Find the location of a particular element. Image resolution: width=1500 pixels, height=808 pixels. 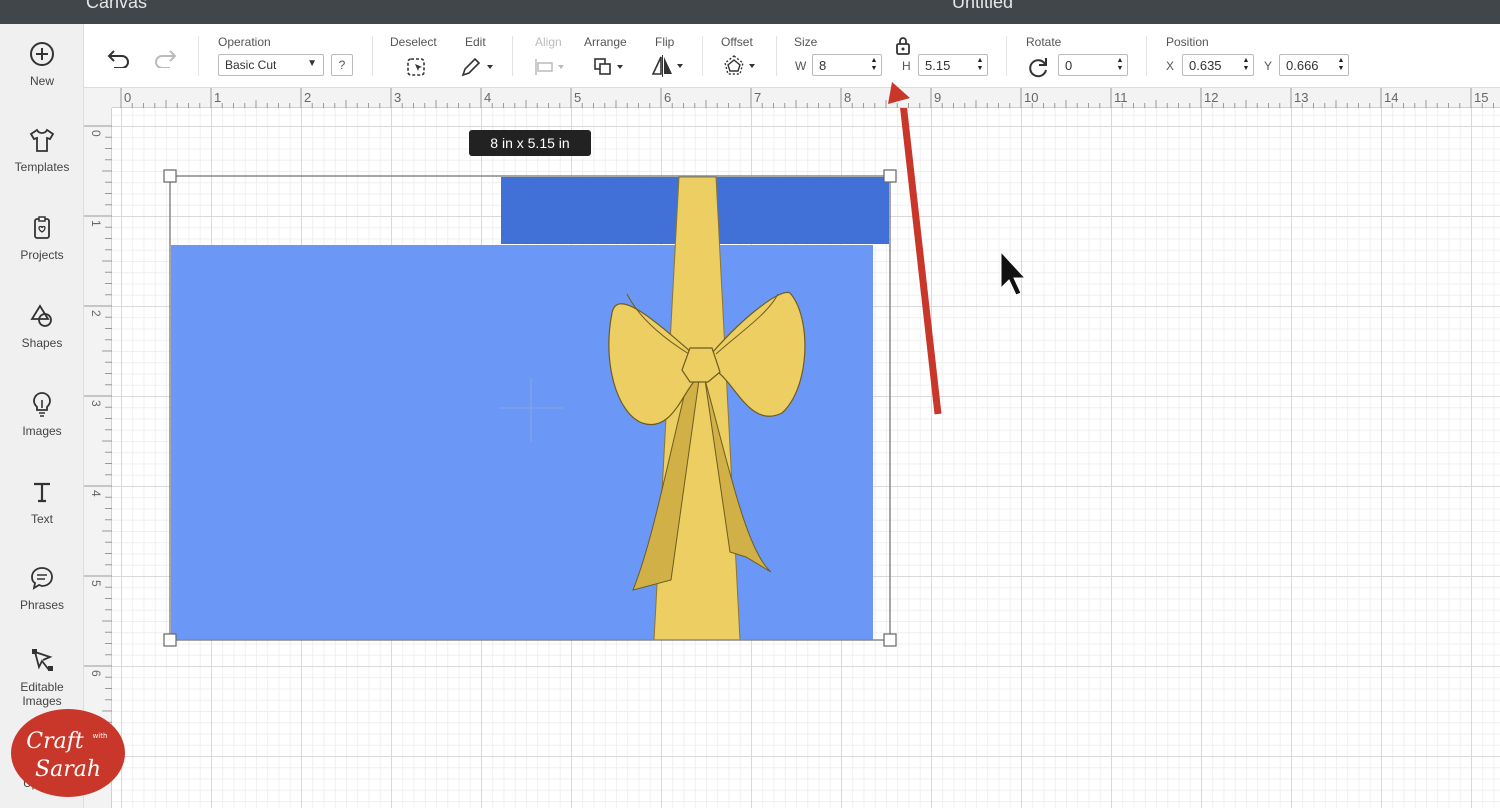

width-stepper-icon: ▲ ▼ is located at coordinates (874, 65).